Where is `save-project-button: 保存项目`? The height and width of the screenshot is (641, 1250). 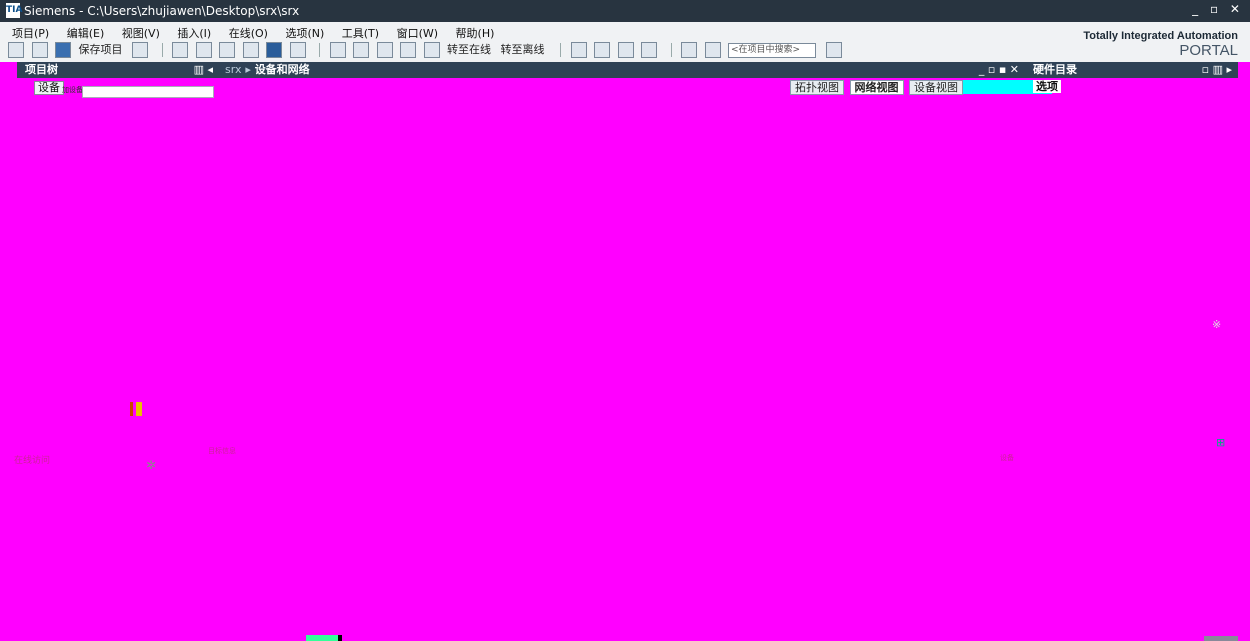 save-project-button: 保存项目 is located at coordinates (101, 50).